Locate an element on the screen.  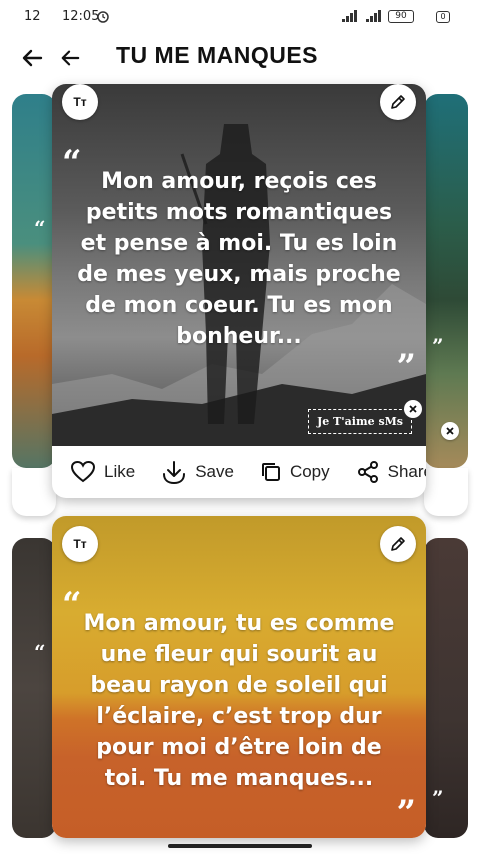
alarm-icon is located at coordinates (103, 18).